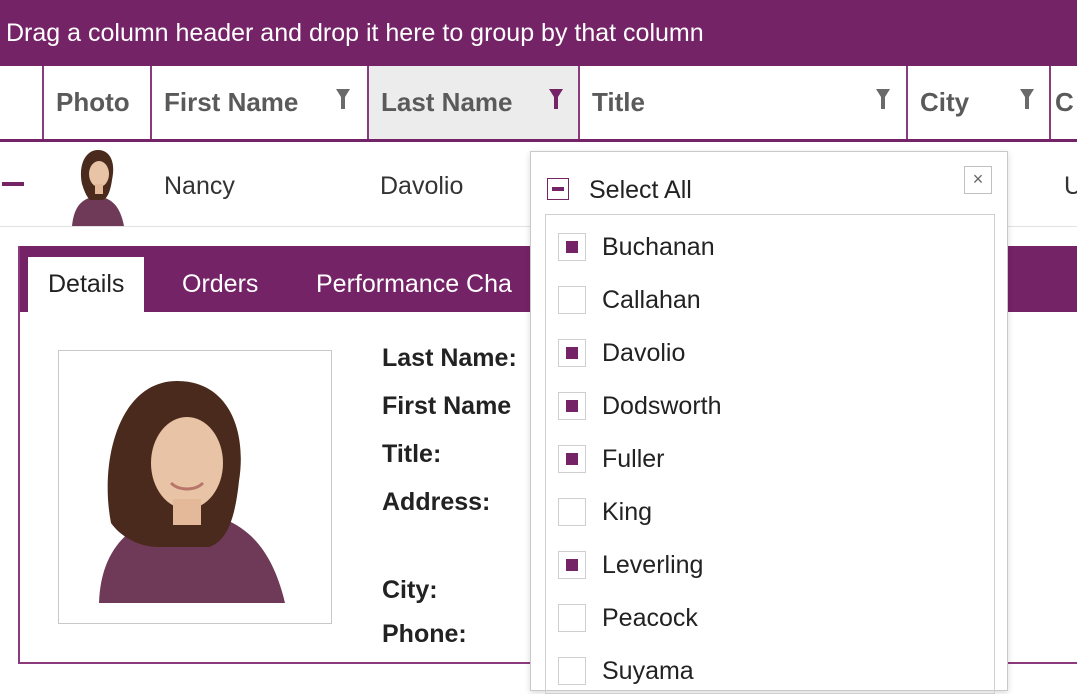 The width and height of the screenshot is (1077, 694). I want to click on tab-orders: Orders, so click(220, 284).